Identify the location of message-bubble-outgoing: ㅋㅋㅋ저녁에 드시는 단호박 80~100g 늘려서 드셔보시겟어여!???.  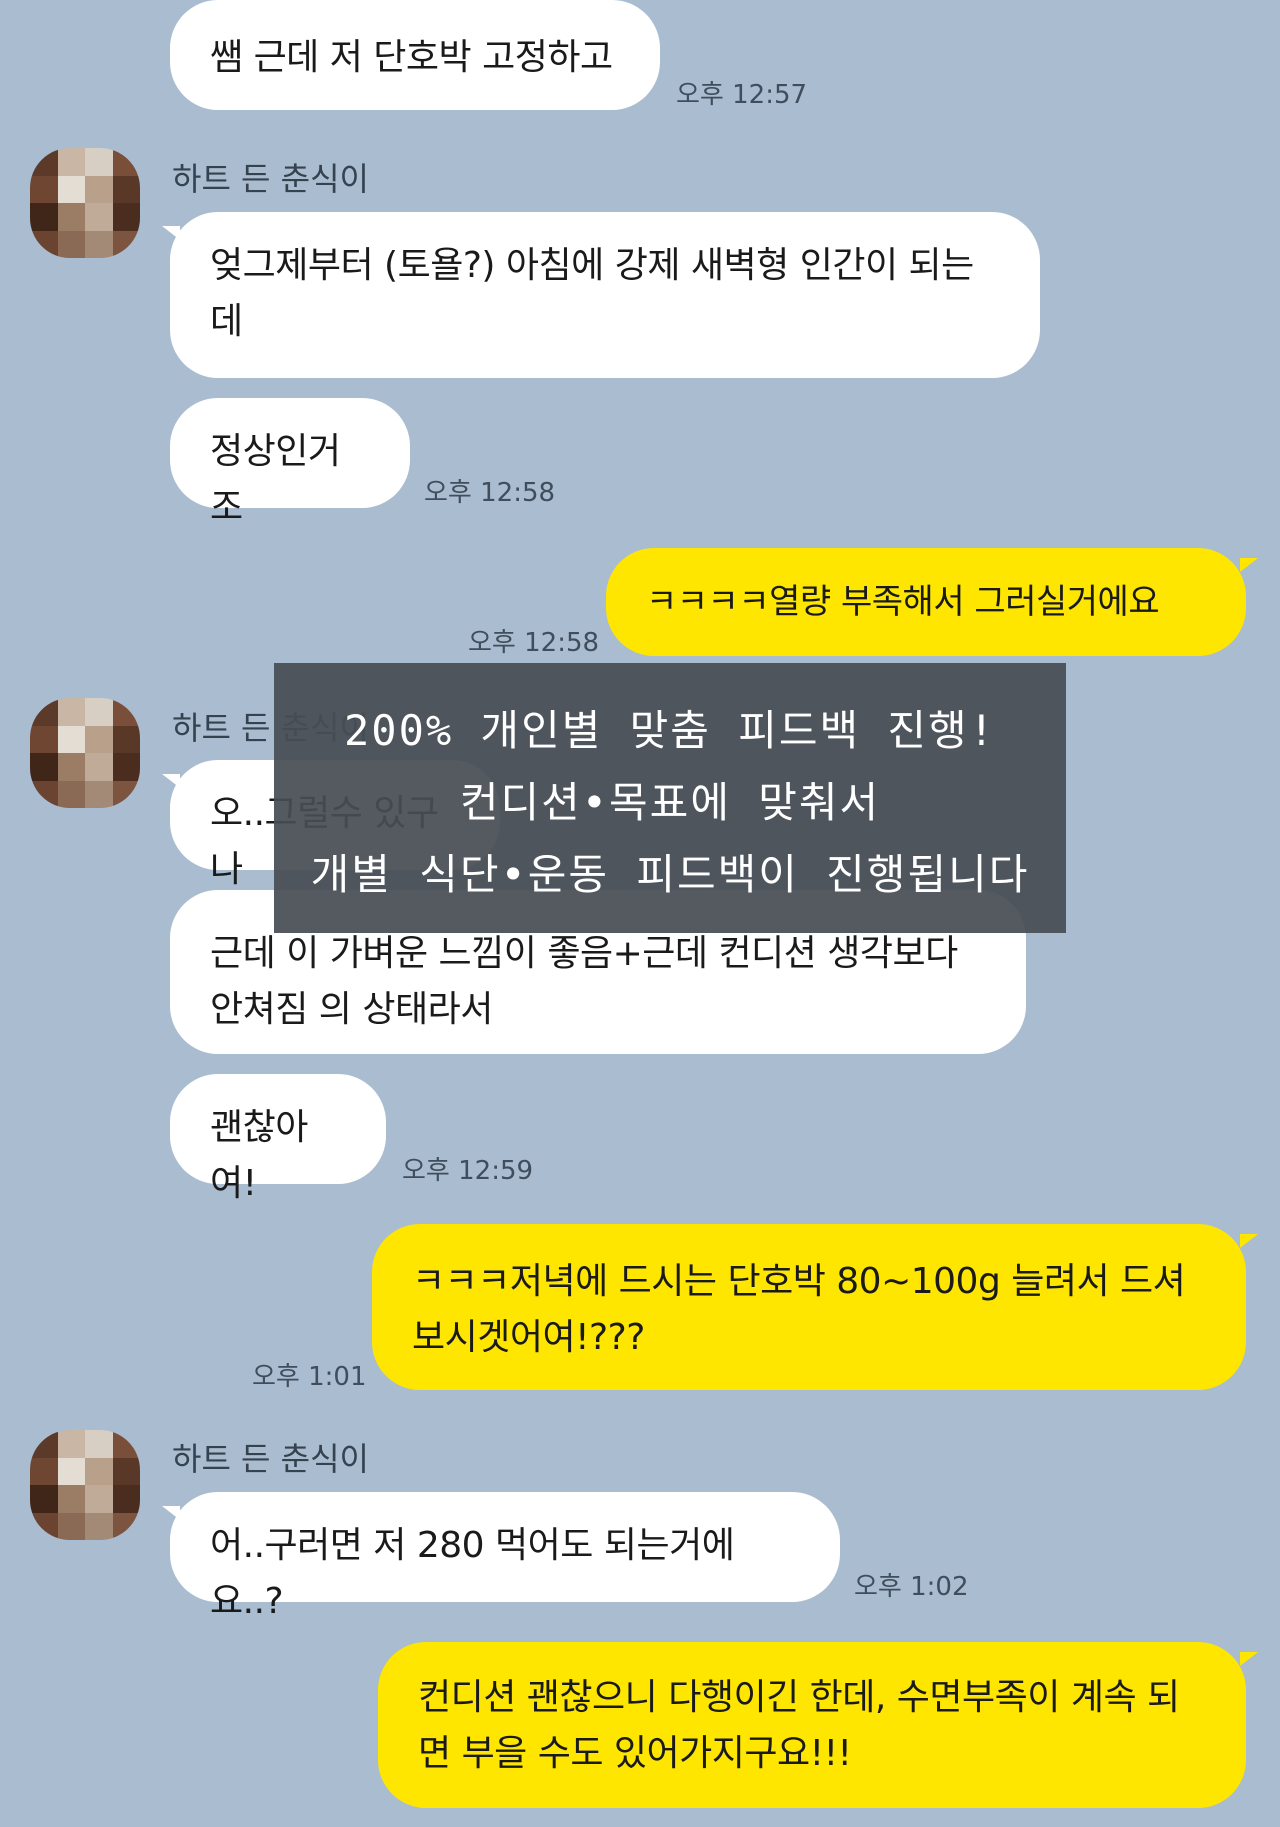
(815, 1307).